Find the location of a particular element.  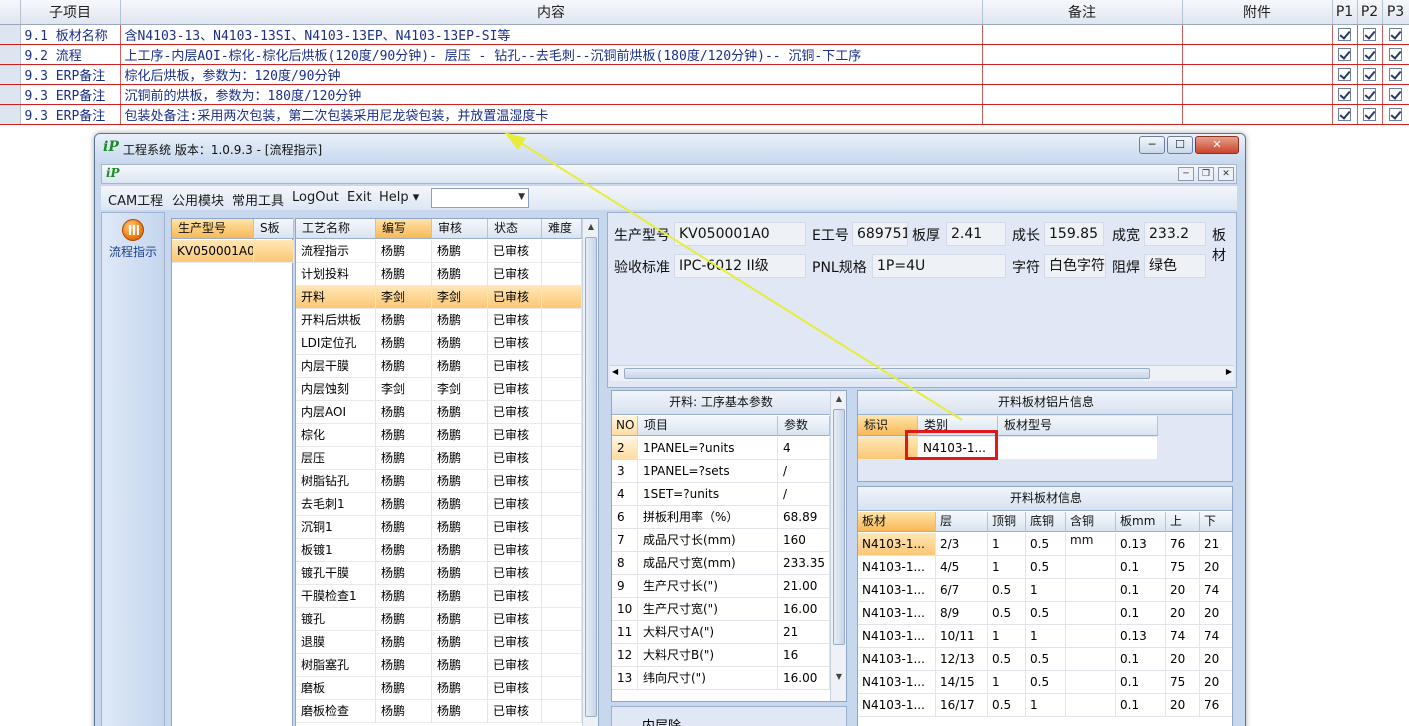

col-header-layer: 层 is located at coordinates (962, 522).